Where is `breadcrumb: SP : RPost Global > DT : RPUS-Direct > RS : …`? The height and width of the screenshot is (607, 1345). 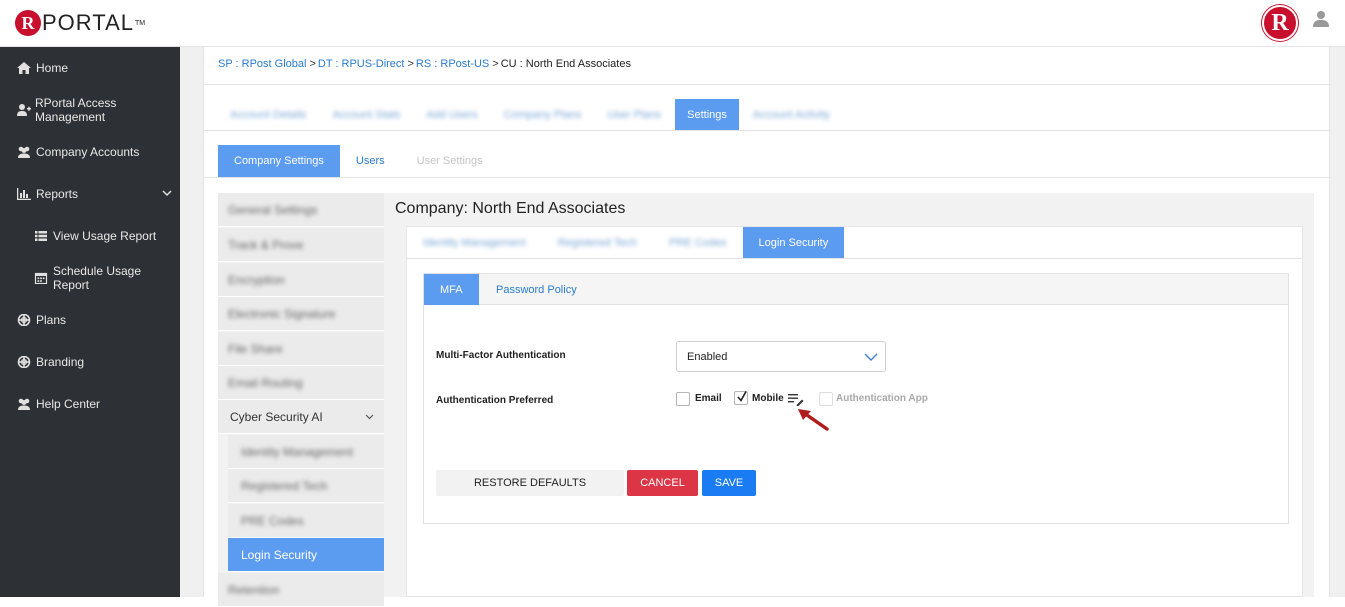 breadcrumb: SP : RPost Global > DT : RPUS-Direct > RS : … is located at coordinates (424, 64).